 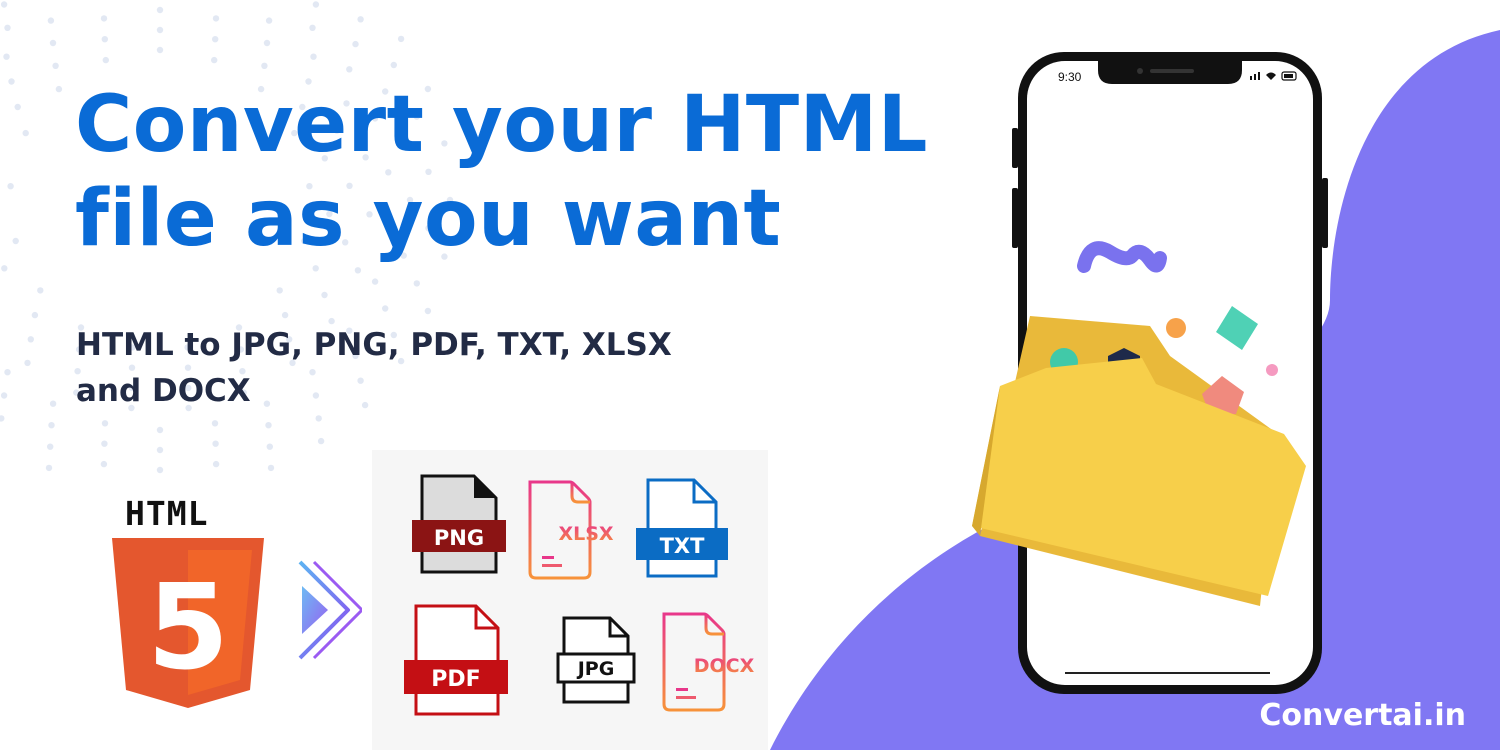 What do you see at coordinates (682, 528) in the screenshot?
I see `txt-file-icon: TXT` at bounding box center [682, 528].